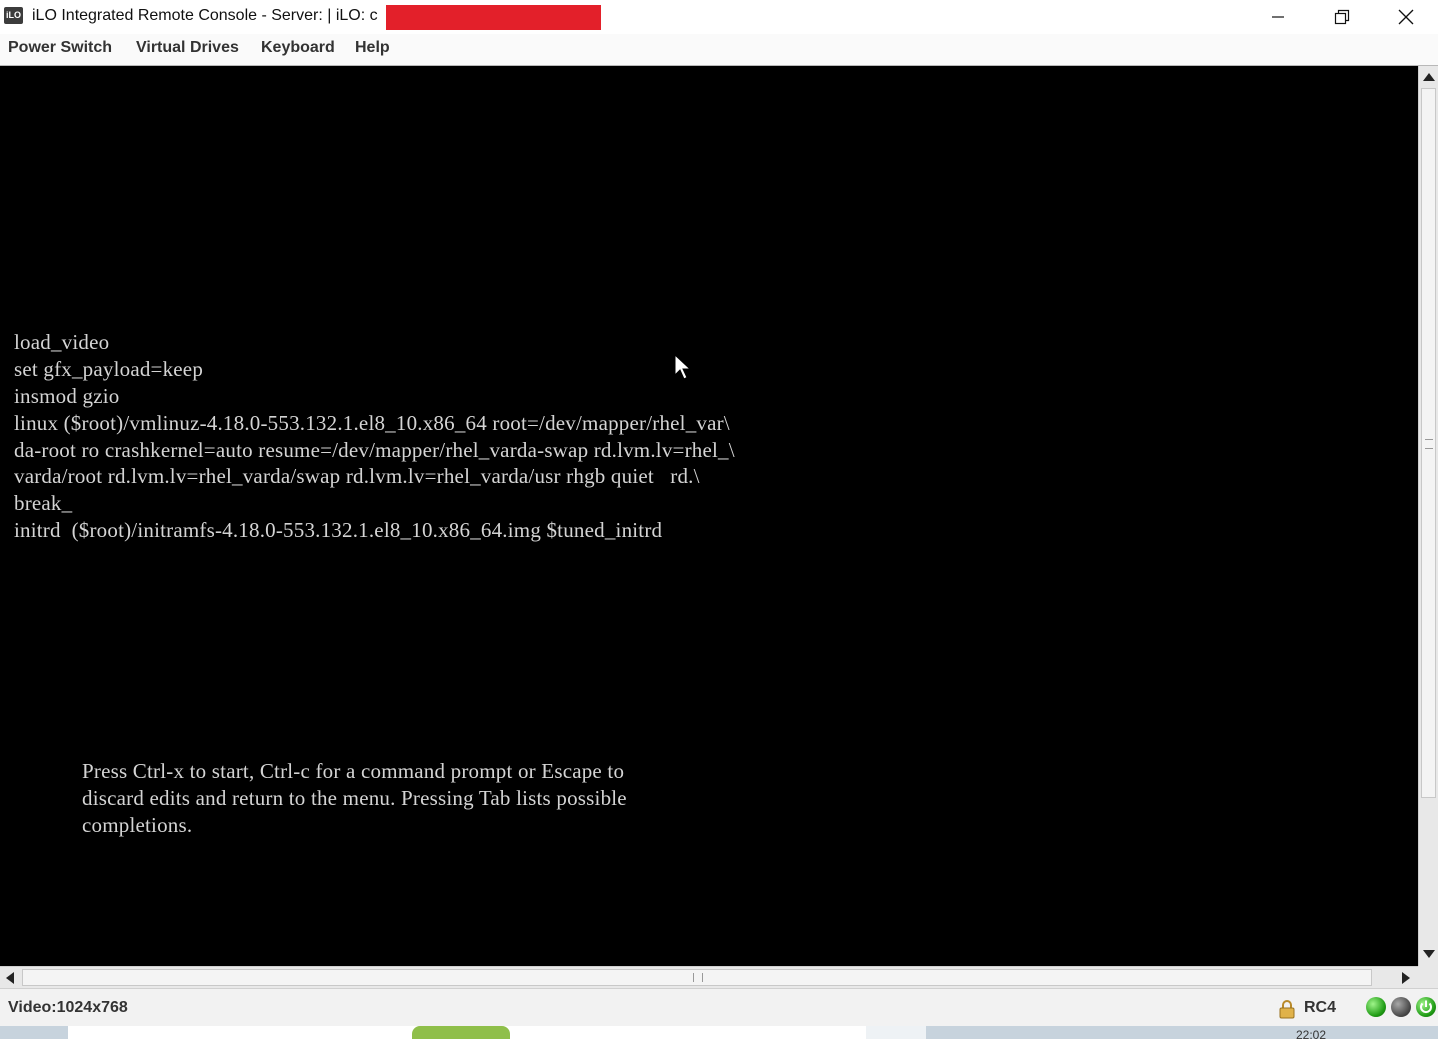  I want to click on minimize-button, so click(1278, 17).